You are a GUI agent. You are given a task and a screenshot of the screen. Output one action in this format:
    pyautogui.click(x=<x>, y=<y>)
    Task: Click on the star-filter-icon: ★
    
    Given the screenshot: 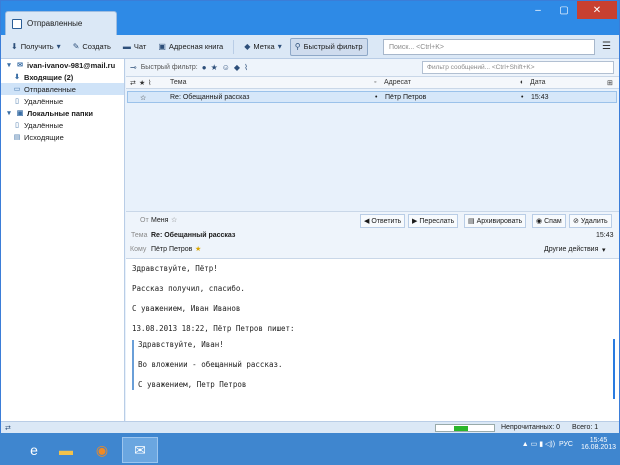 What is the action you would take?
    pyautogui.click(x=214, y=67)
    